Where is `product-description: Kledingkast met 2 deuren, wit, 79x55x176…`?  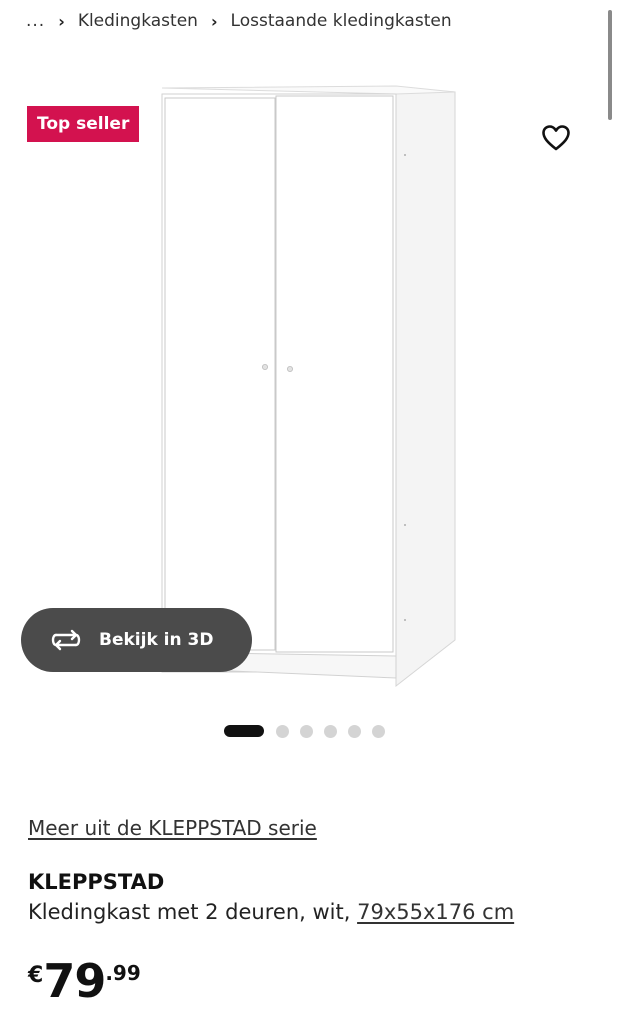 product-description: Kledingkast met 2 deuren, wit, 79x55x176… is located at coordinates (271, 912).